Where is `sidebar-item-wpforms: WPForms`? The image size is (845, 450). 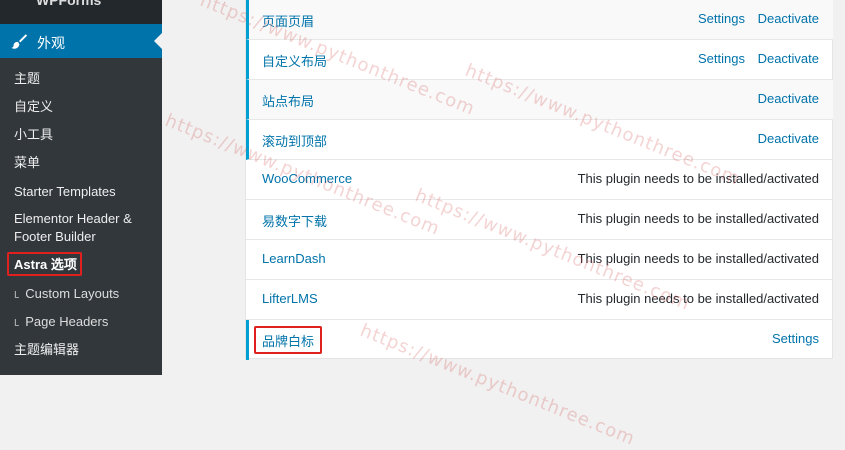
sidebar-item-wpforms: WPForms is located at coordinates (81, 12).